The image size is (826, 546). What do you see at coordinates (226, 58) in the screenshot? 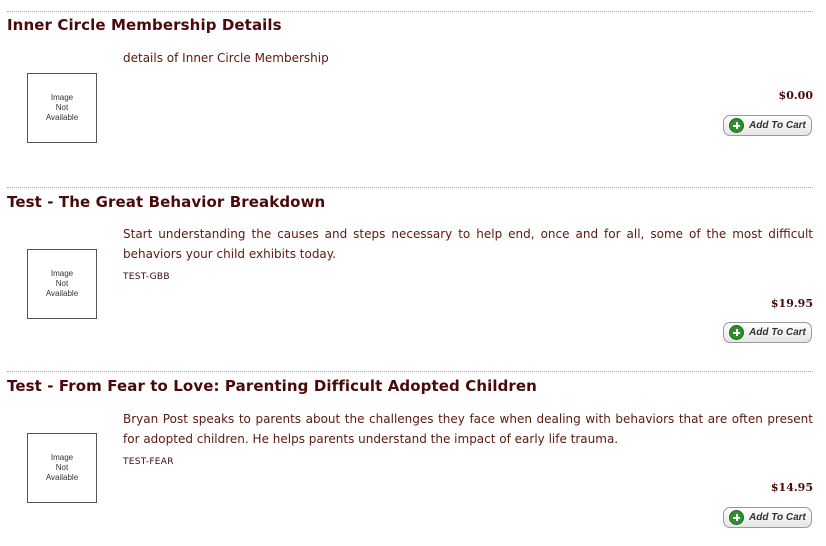
I see `product-description: details of Inner Circle Membership` at bounding box center [226, 58].